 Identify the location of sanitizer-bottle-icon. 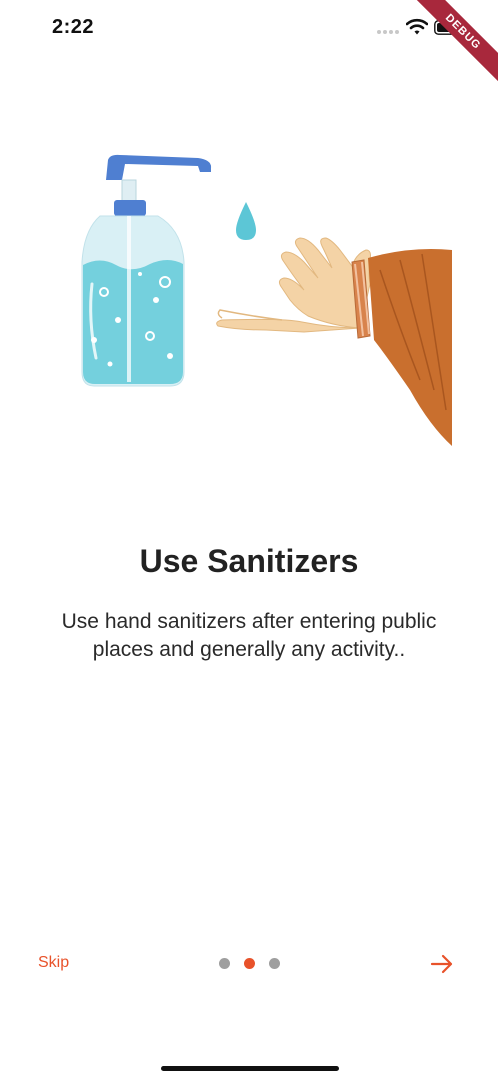
(146, 270).